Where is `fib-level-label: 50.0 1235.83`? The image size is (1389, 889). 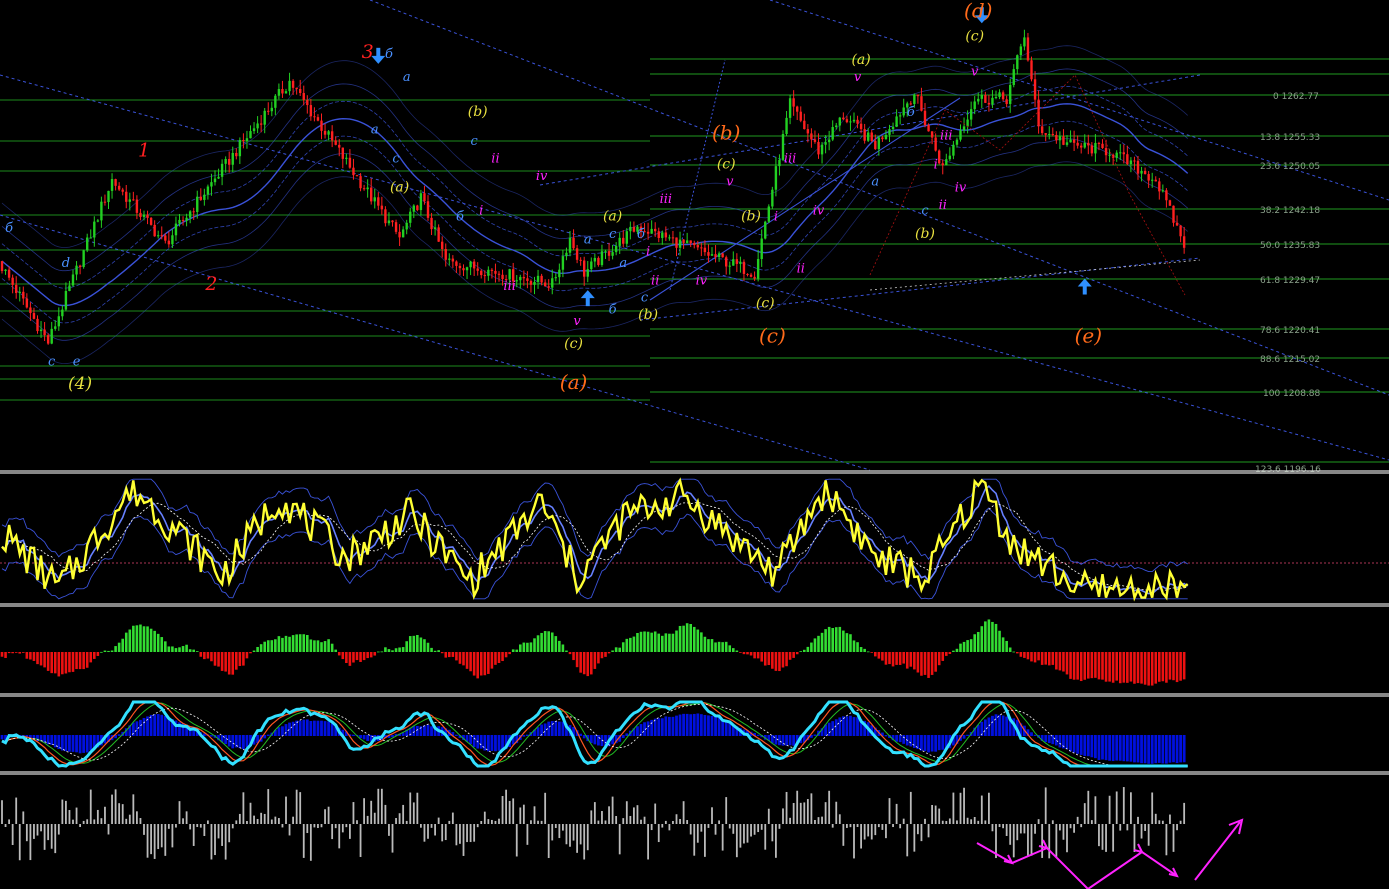
fib-level-label: 50.0 1235.83 is located at coordinates (1290, 246).